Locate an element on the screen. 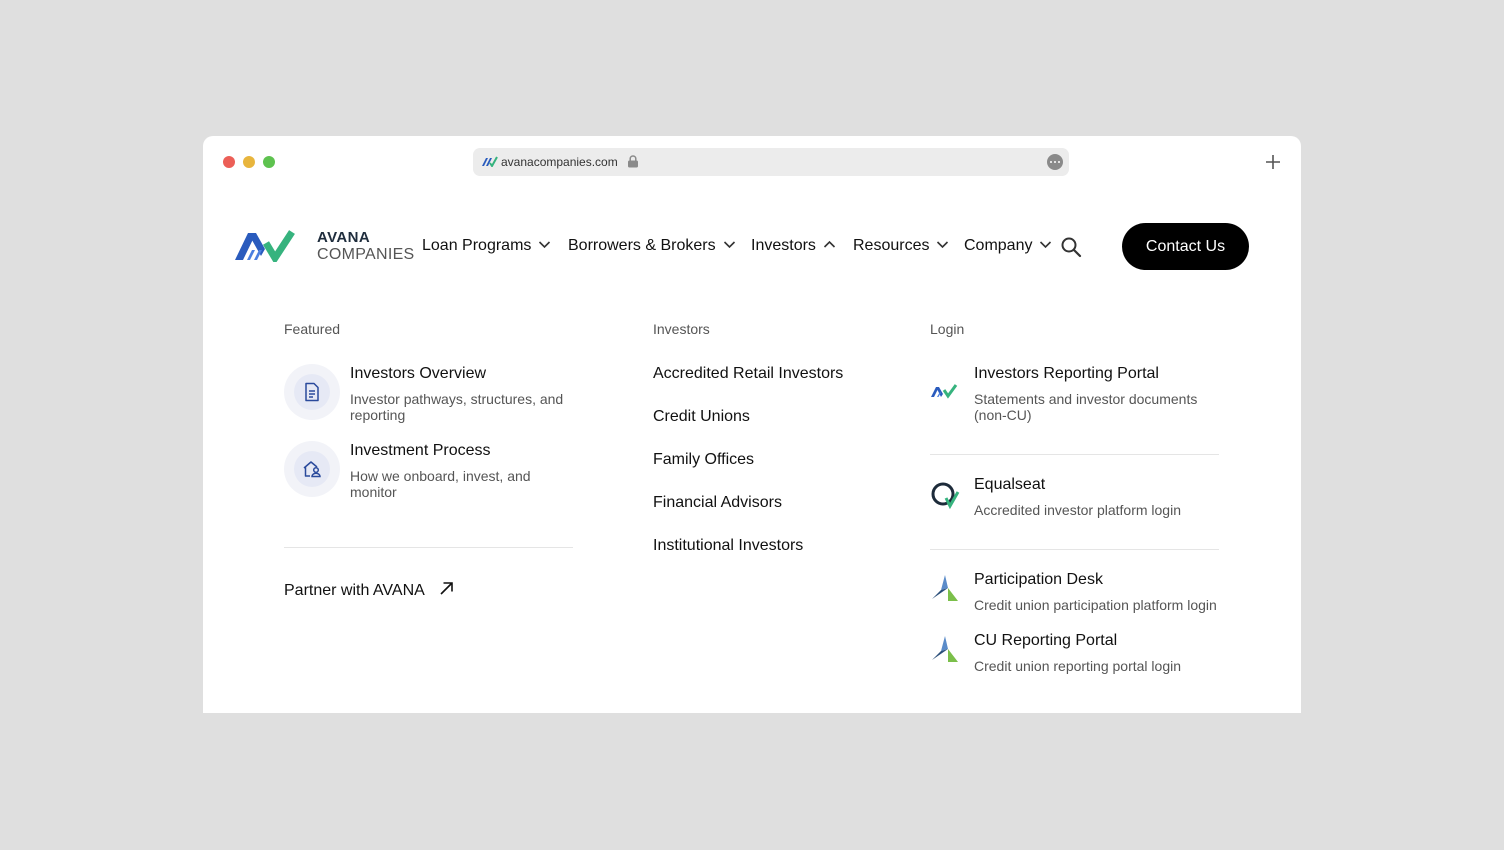  investment-process-desc: How we onboard, invest, and monitor is located at coordinates (440, 484).